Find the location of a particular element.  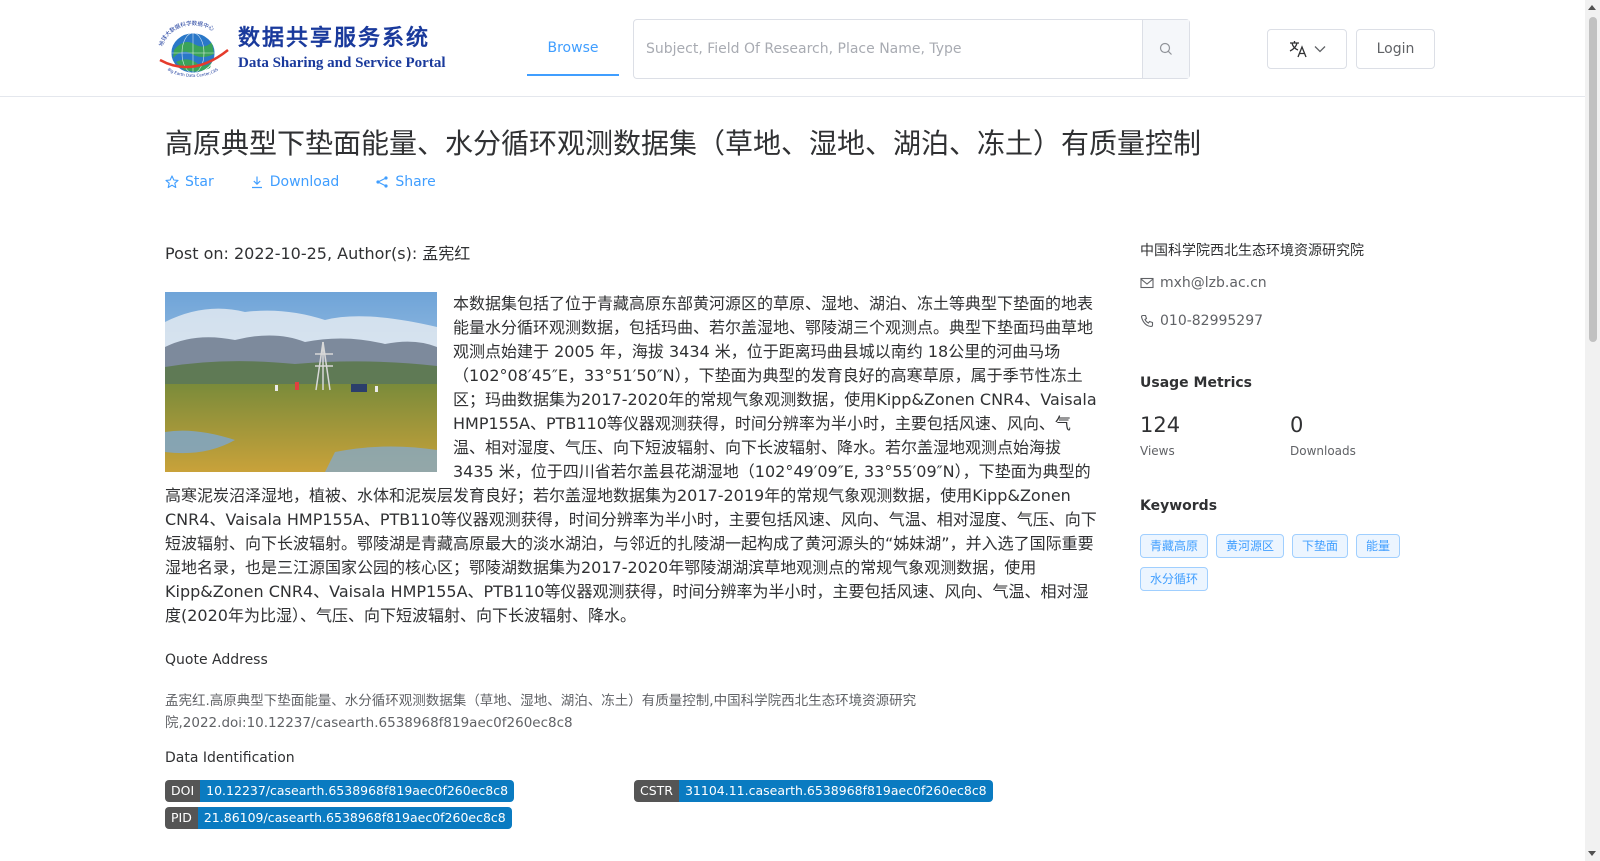

language-switch-button is located at coordinates (1307, 49).